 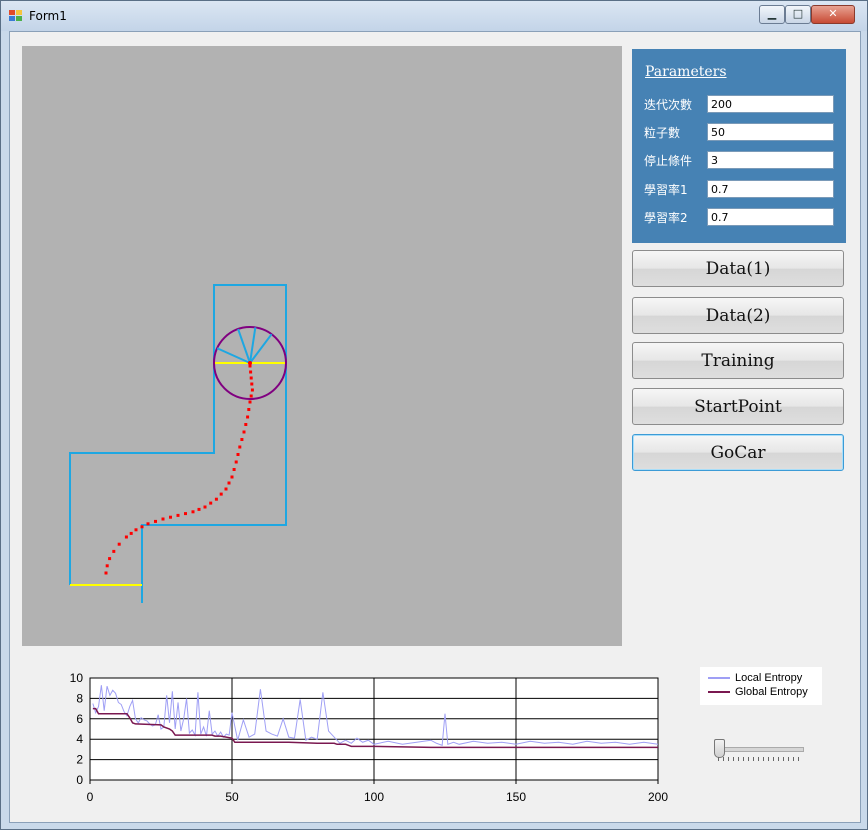 What do you see at coordinates (16, 16) in the screenshot?
I see `form-icon` at bounding box center [16, 16].